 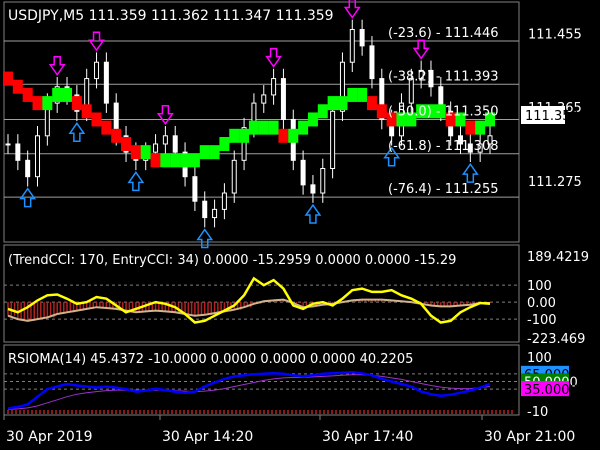 I want to click on rsioma-badge-value: 35.0000, so click(x=551, y=390).